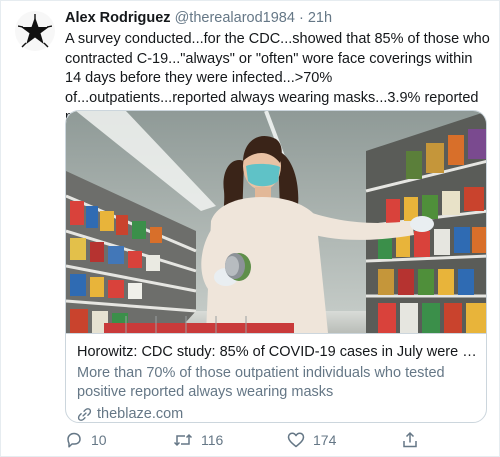 The height and width of the screenshot is (457, 500). I want to click on retweet-icon, so click(183, 440).